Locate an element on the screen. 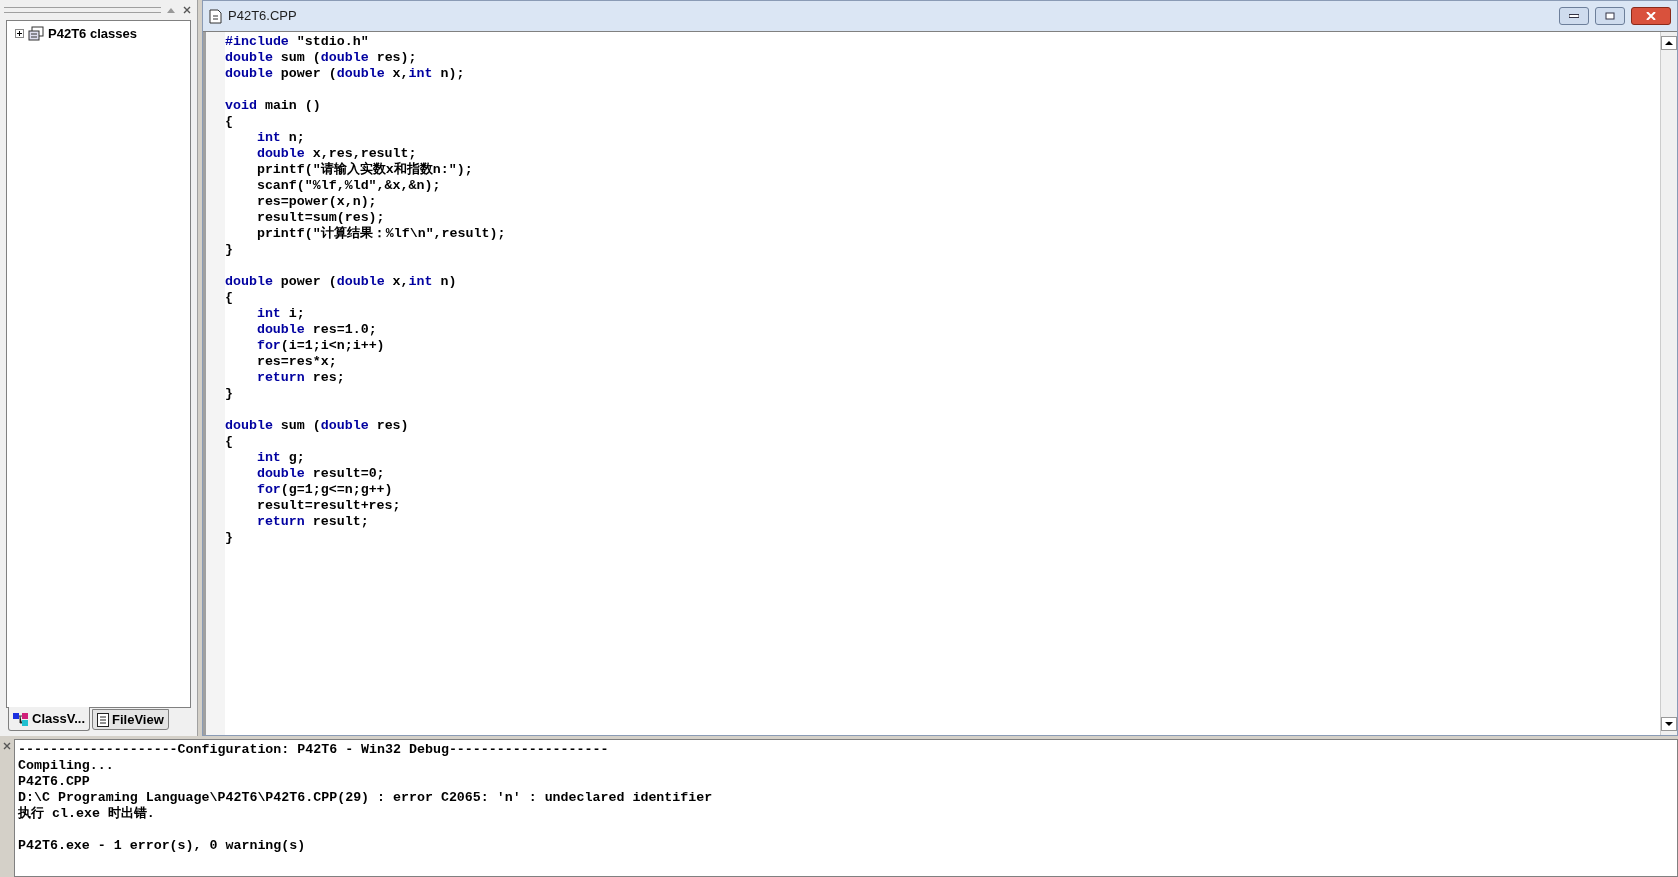 The image size is (1678, 877). output-line: --------------------Configuration: P42T6 - Win32 Debug-------------------- is located at coordinates (314, 750).